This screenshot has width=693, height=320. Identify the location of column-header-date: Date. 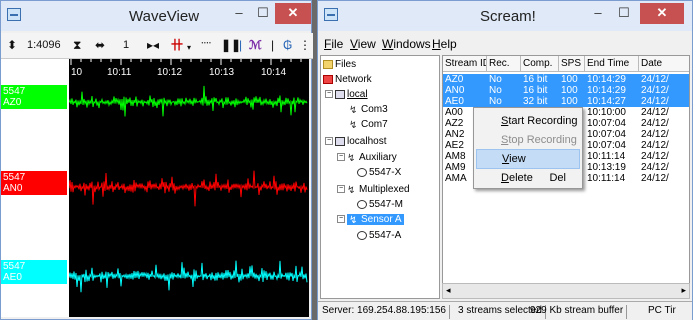
(664, 64).